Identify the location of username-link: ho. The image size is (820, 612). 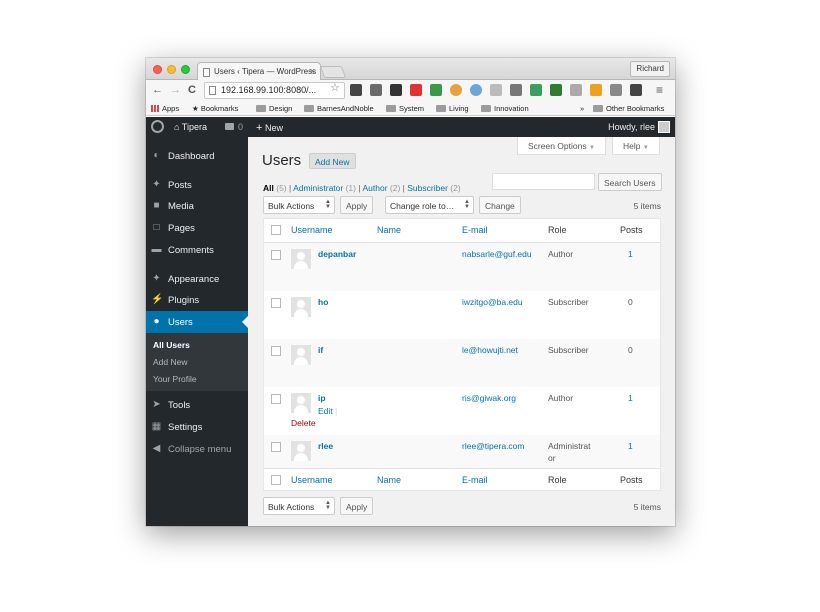
(323, 302).